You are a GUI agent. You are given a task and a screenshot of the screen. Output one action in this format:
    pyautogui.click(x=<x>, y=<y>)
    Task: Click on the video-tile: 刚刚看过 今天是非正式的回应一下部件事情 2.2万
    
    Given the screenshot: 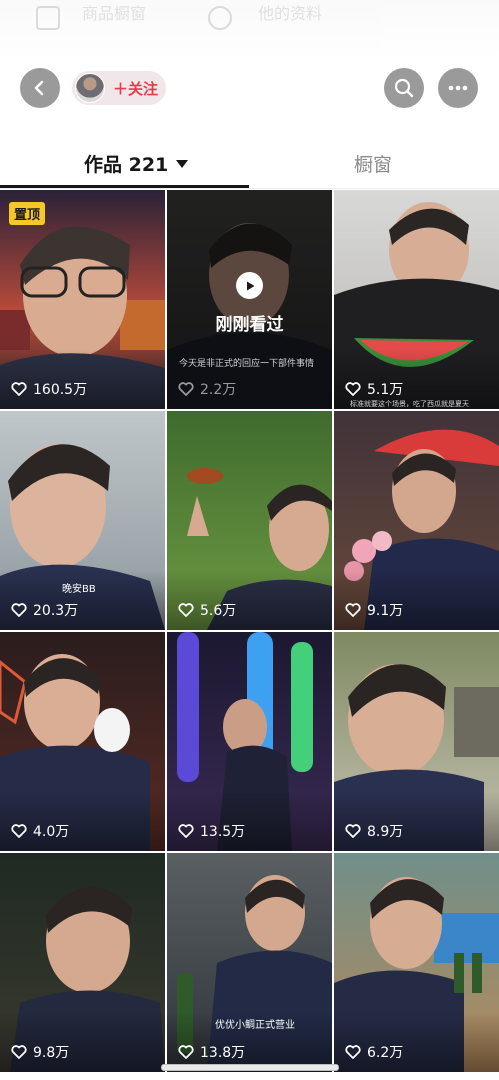 What is the action you would take?
    pyautogui.click(x=249, y=299)
    